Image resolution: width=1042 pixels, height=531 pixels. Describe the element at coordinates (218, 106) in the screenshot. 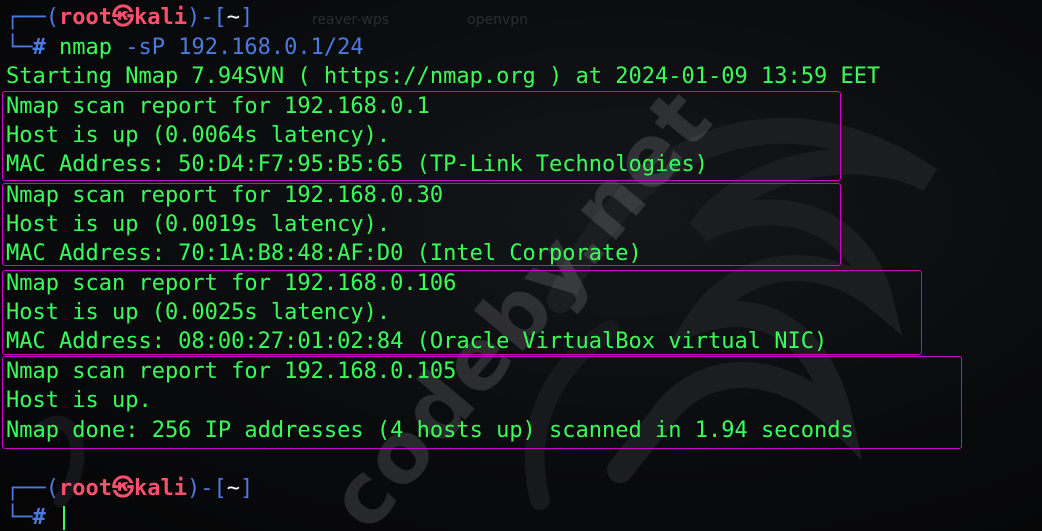

I see `scan-report-line: Nmap scan report for 192.168.0.1` at that location.